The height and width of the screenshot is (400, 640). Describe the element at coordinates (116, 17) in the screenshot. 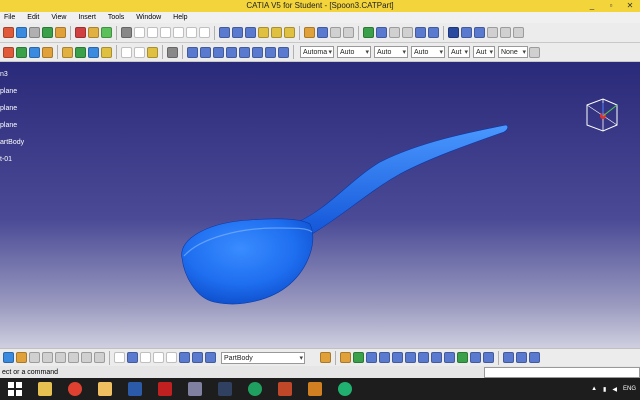

I see `menu-tools: Tools` at that location.